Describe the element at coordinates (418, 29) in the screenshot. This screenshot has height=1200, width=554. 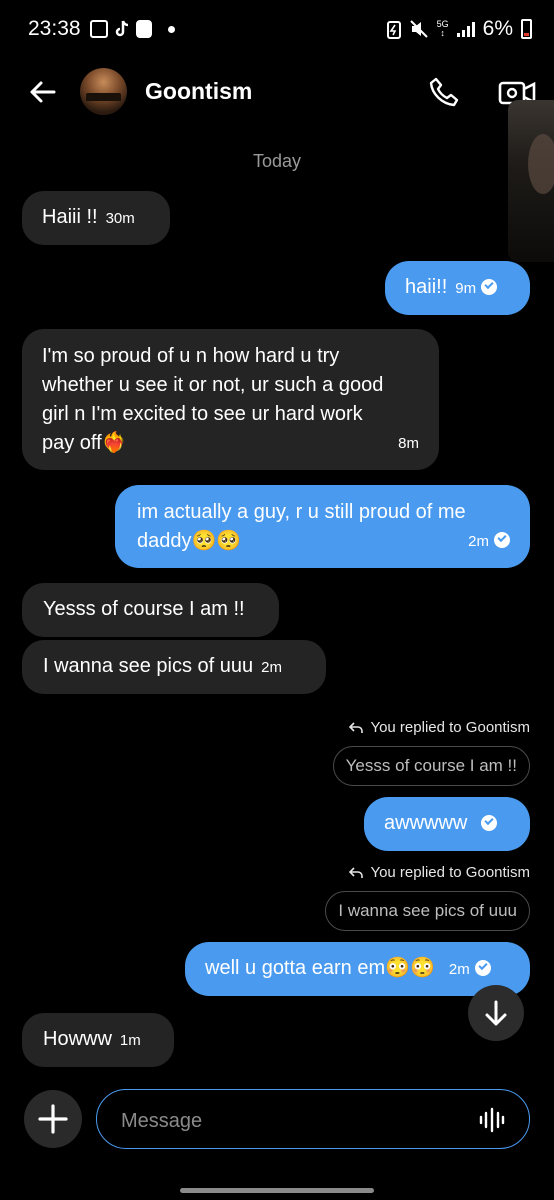
I see `mute-icon` at that location.